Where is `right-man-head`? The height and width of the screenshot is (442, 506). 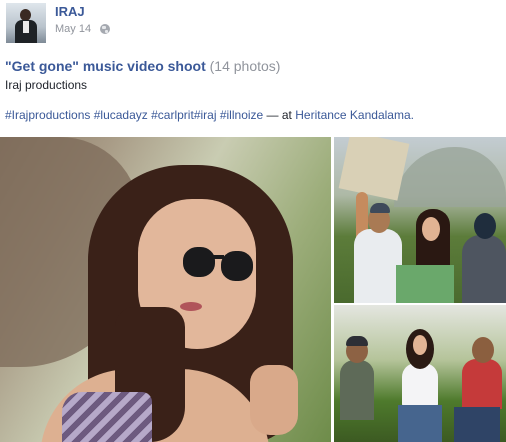 right-man-head is located at coordinates (483, 350).